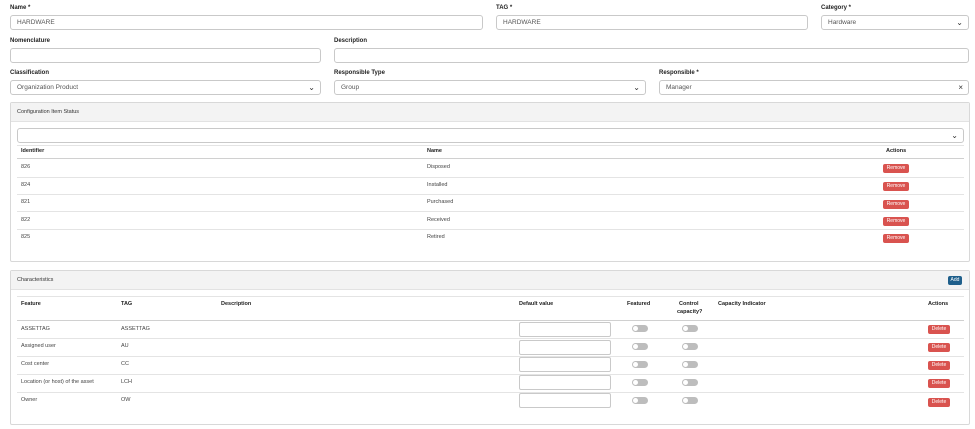 This screenshot has width=975, height=429. Describe the element at coordinates (351, 41) in the screenshot. I see `description-label: Description` at that location.